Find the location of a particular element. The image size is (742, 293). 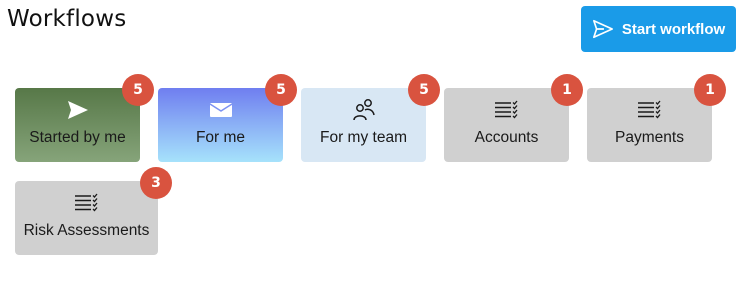

tile-label: Accounts is located at coordinates (506, 137).